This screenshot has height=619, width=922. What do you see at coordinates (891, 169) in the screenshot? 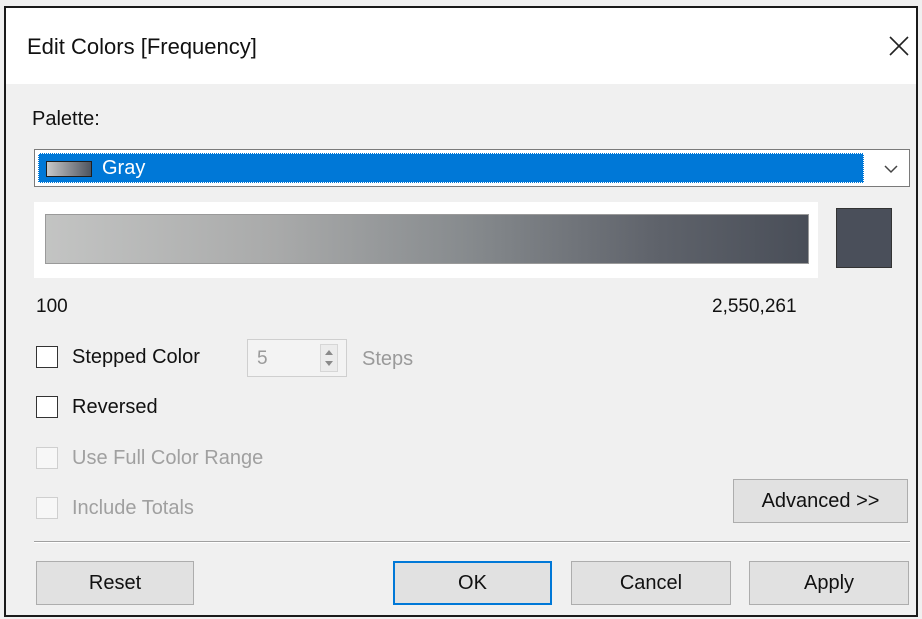
I see `chevron-down-icon` at bounding box center [891, 169].